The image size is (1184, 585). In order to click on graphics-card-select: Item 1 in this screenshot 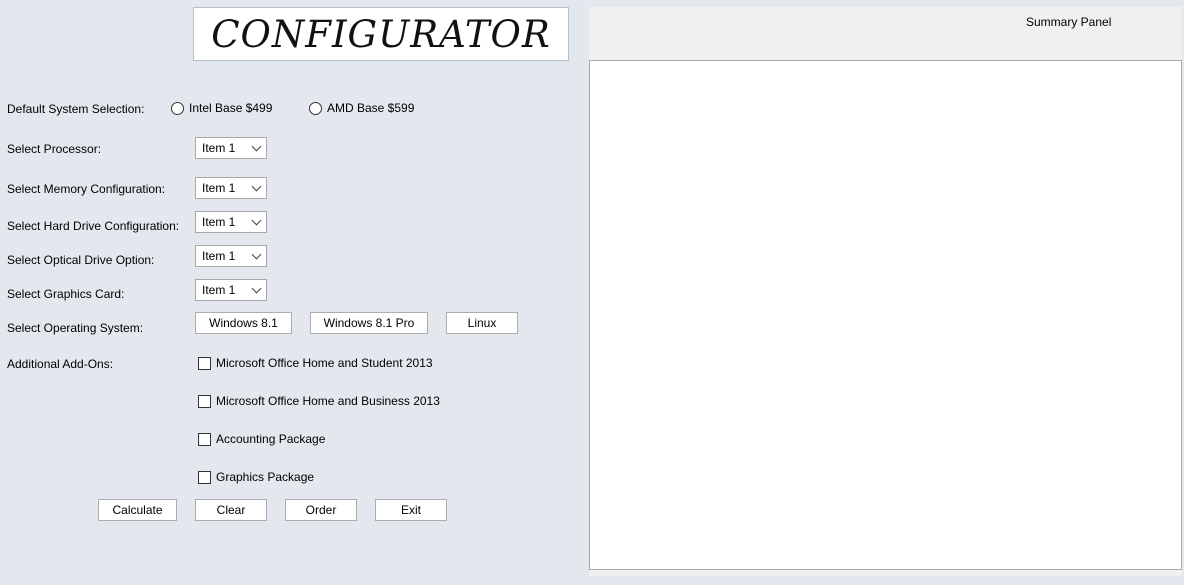, I will do `click(231, 290)`.